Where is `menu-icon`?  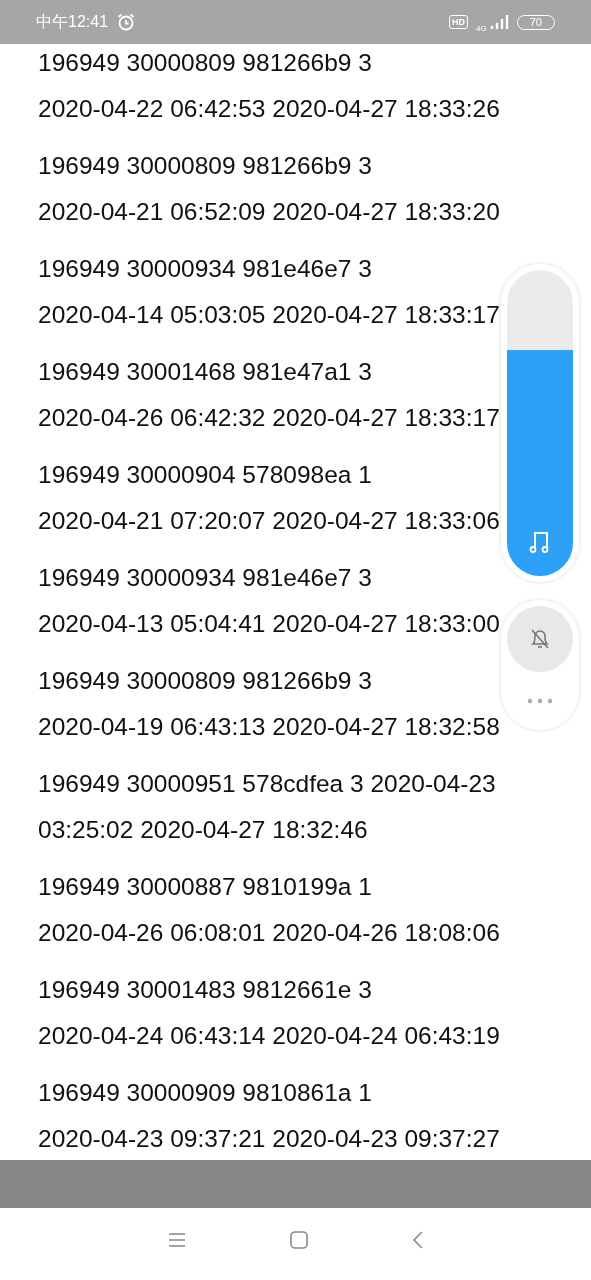
menu-icon is located at coordinates (176, 1240).